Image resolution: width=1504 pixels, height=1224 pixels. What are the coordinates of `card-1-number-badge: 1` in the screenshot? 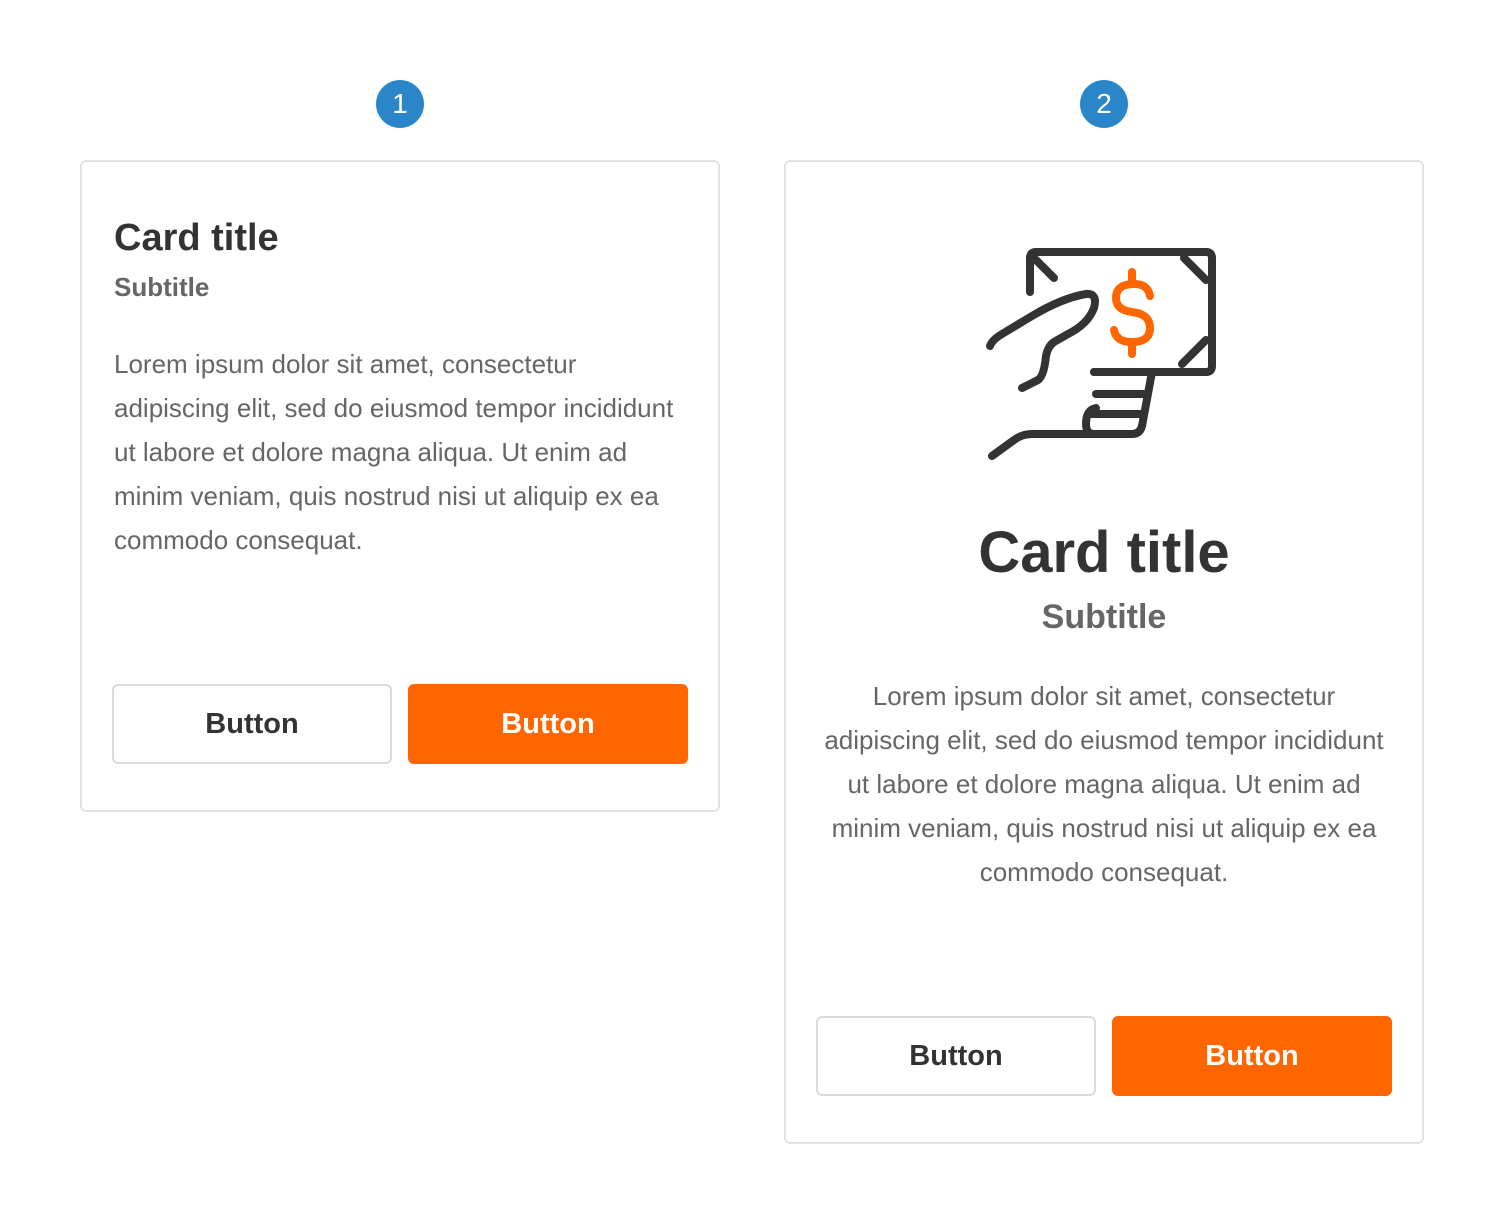 It's located at (400, 104).